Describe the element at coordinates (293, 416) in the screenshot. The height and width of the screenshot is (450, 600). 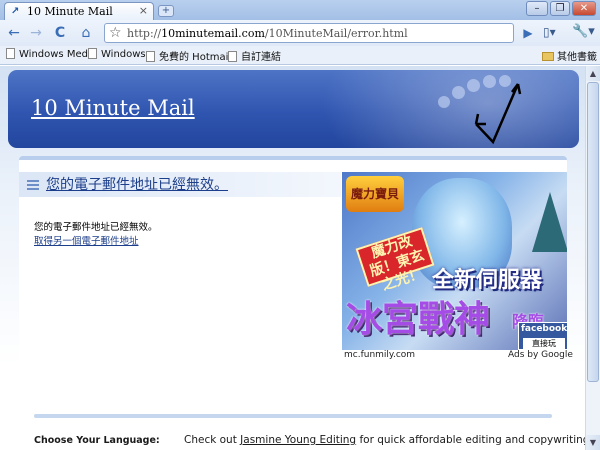
I see `divider` at that location.